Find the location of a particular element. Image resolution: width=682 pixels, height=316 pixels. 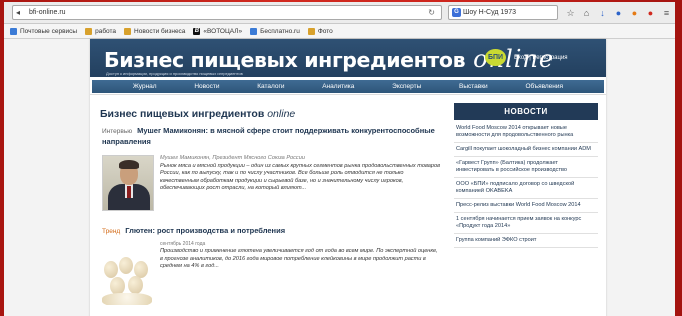

bookmark-item: работа is located at coordinates (101, 31).